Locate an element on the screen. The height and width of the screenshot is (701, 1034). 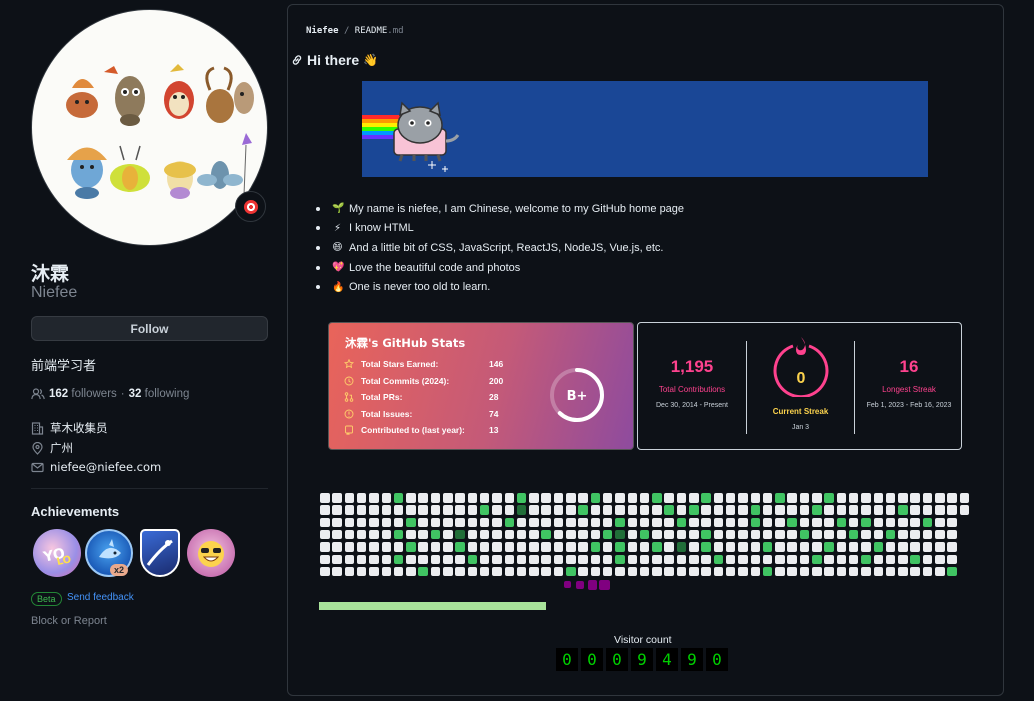
stat-value: 200 is located at coordinates (496, 380).